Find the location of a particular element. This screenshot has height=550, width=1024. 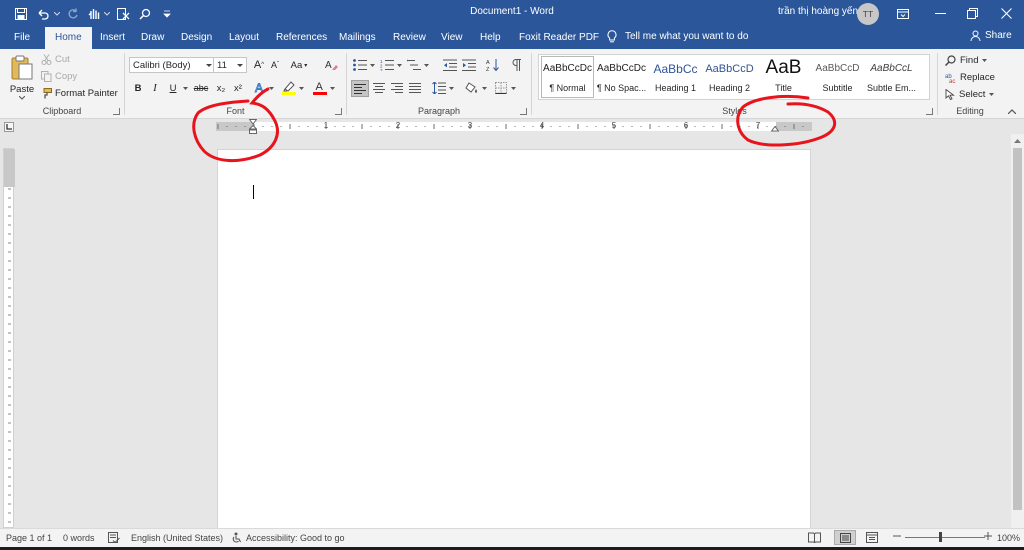

align-center-icon is located at coordinates (379, 88).